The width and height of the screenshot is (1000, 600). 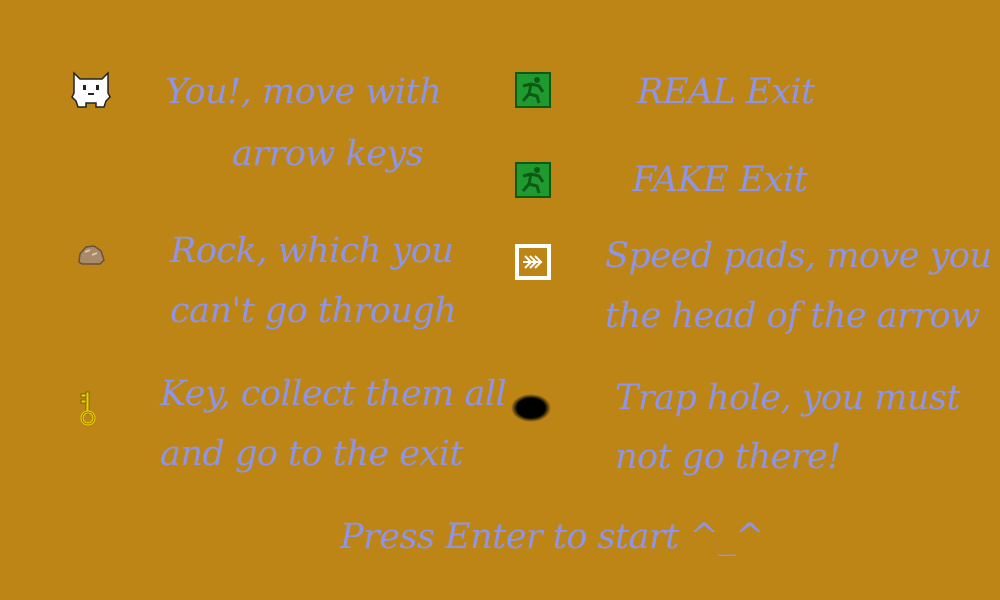 I want to click on real-exit-label: REAL Exit, so click(x=726, y=92).